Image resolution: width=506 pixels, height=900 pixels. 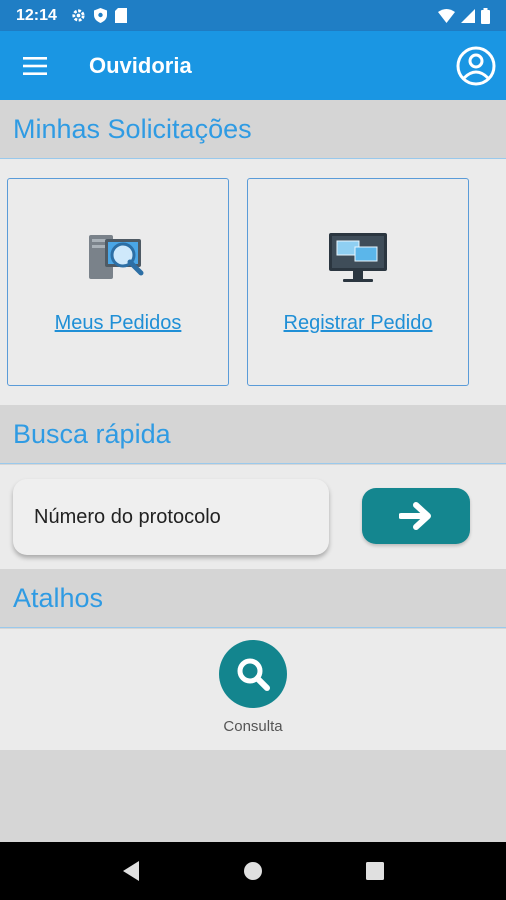 I want to click on requests-section-header: Minhas Solicitações, so click(x=253, y=129).